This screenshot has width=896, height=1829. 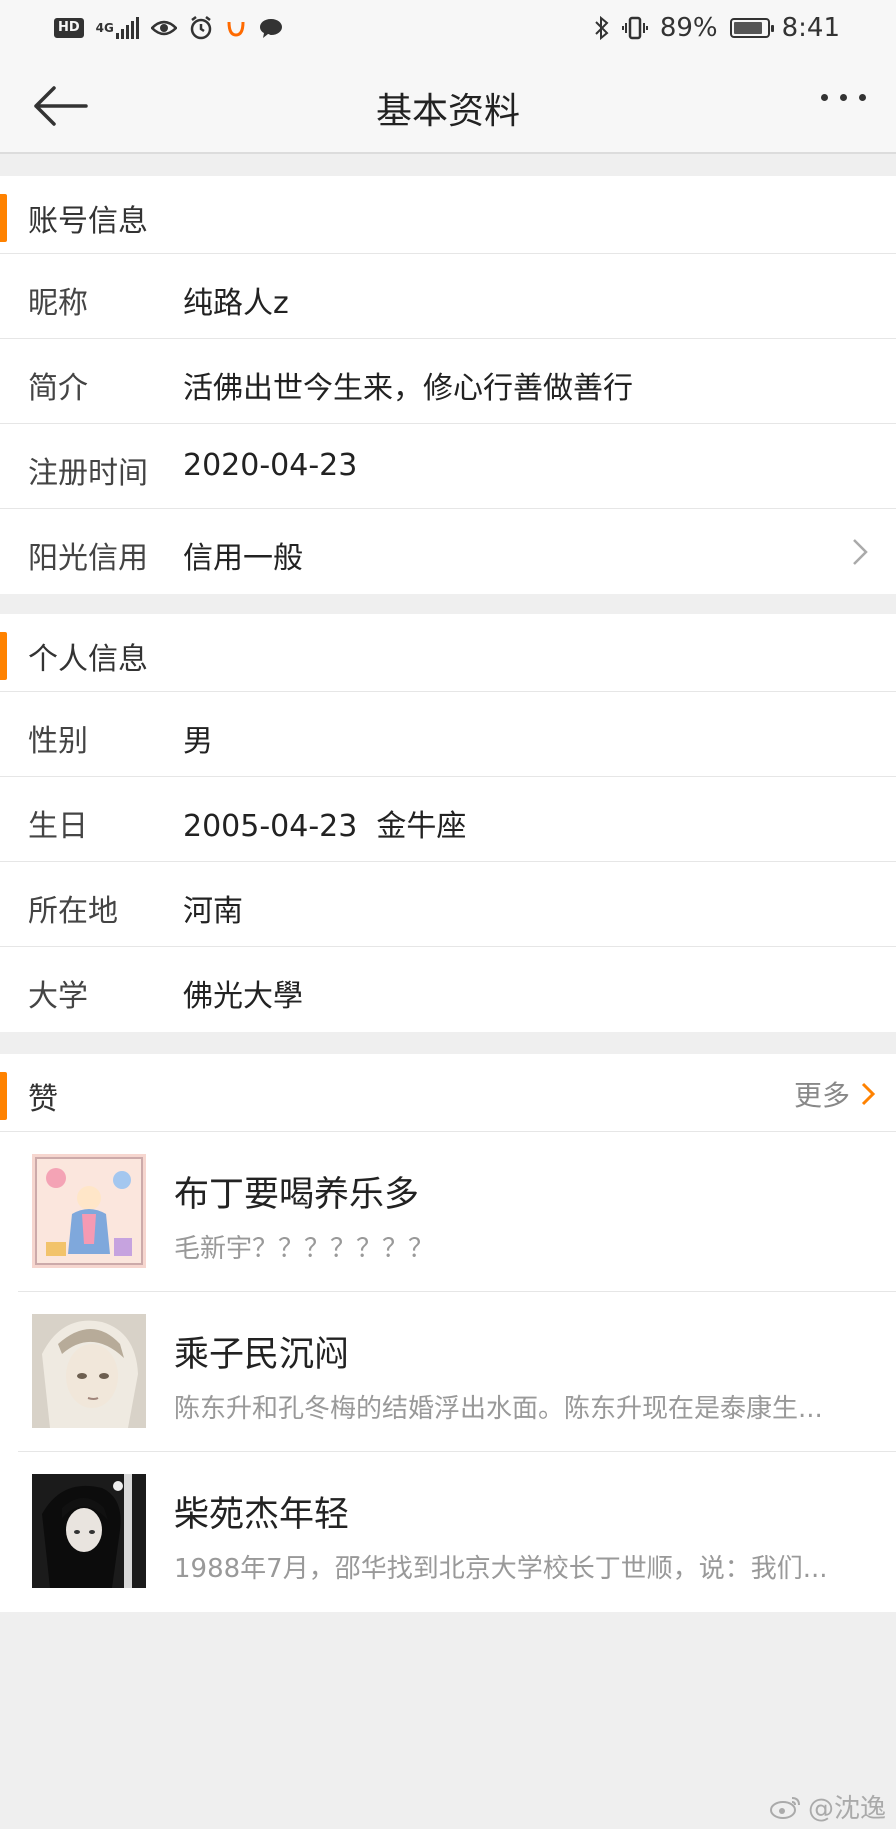 What do you see at coordinates (784, 1807) in the screenshot?
I see `weibo-logo-icon` at bounding box center [784, 1807].